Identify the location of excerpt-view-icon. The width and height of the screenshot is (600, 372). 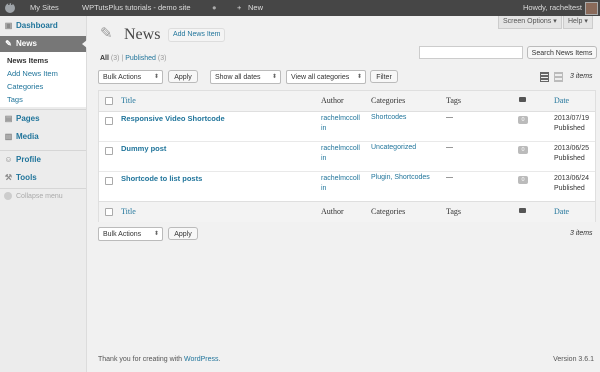
(558, 77).